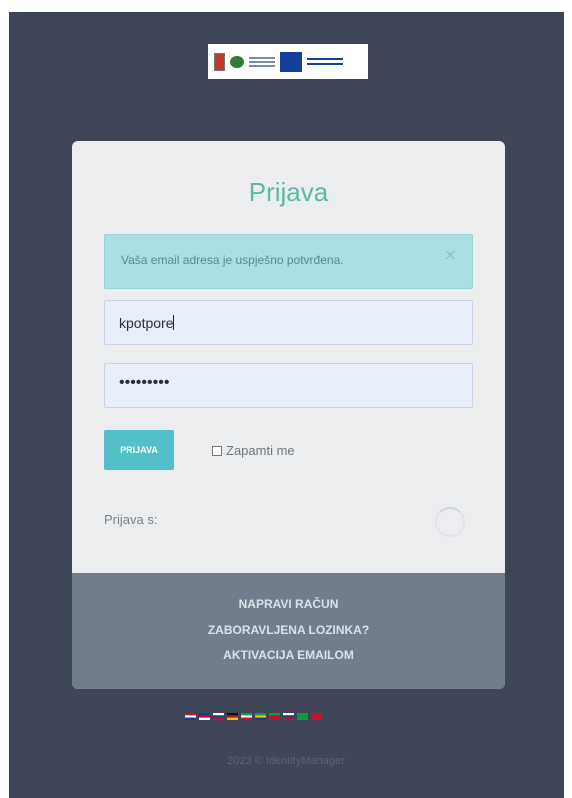 This screenshot has height=798, width=572. What do you see at coordinates (288, 716) in the screenshot?
I see `flag-ru-icon` at bounding box center [288, 716].